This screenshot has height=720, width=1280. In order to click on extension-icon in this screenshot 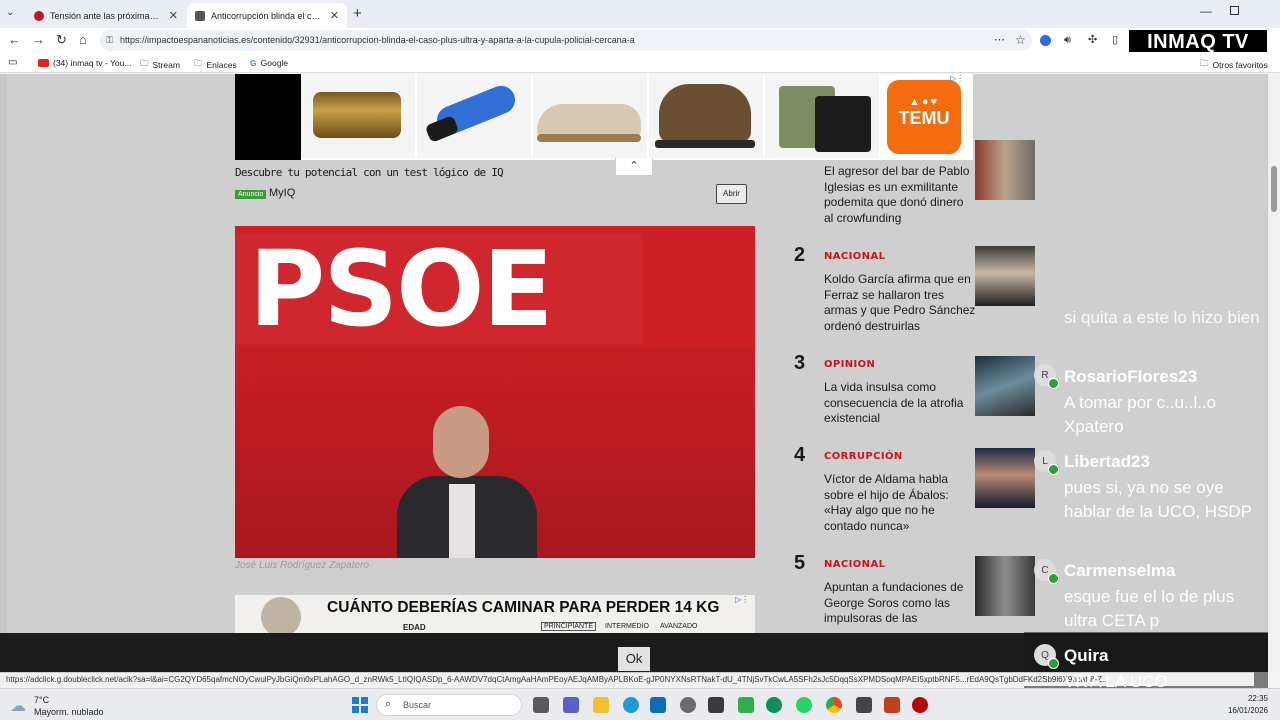, I will do `click(1045, 40)`.